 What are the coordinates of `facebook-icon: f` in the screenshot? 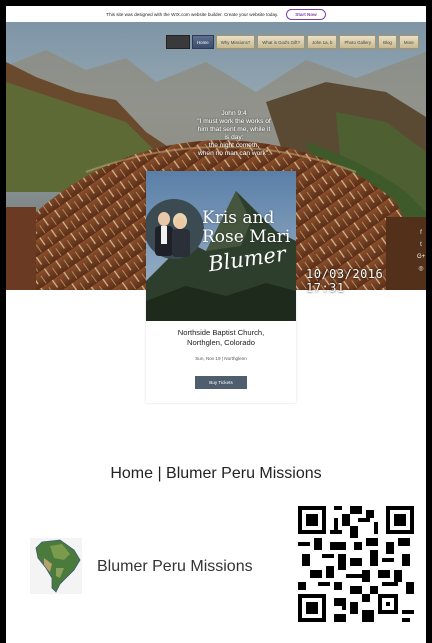 It's located at (421, 233).